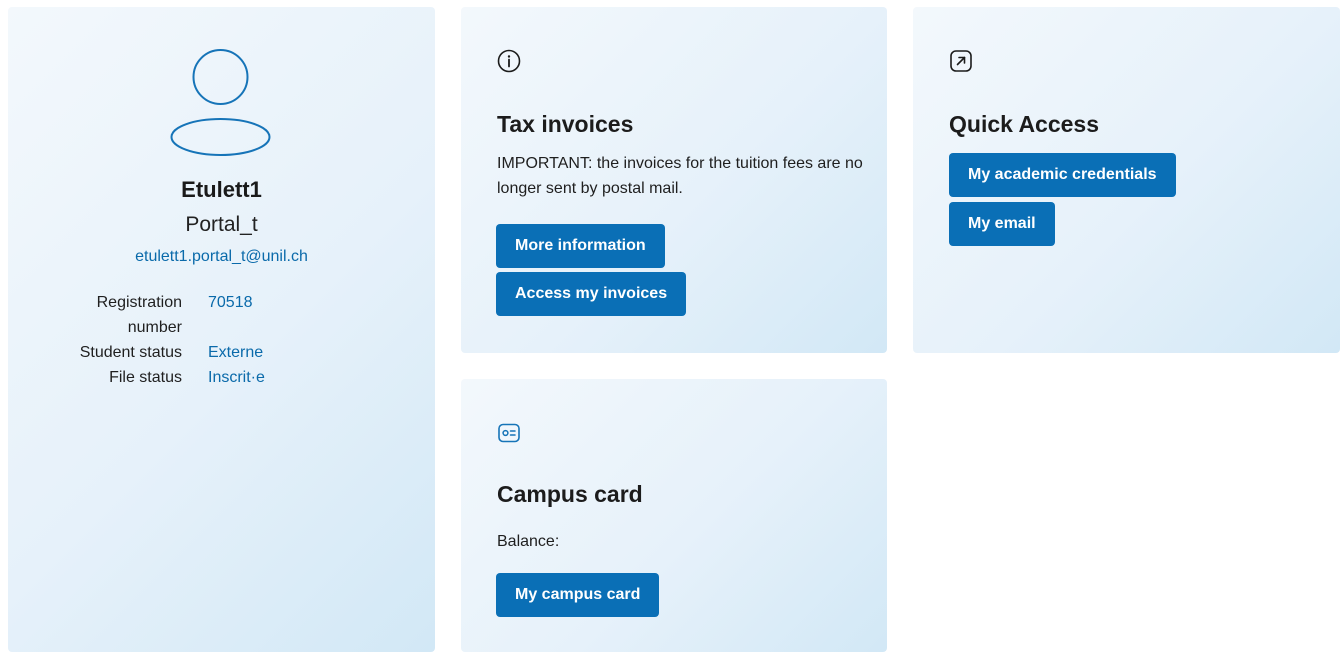 The image size is (1343, 652). I want to click on file-status-row: File status Inscrit·e, so click(221, 377).